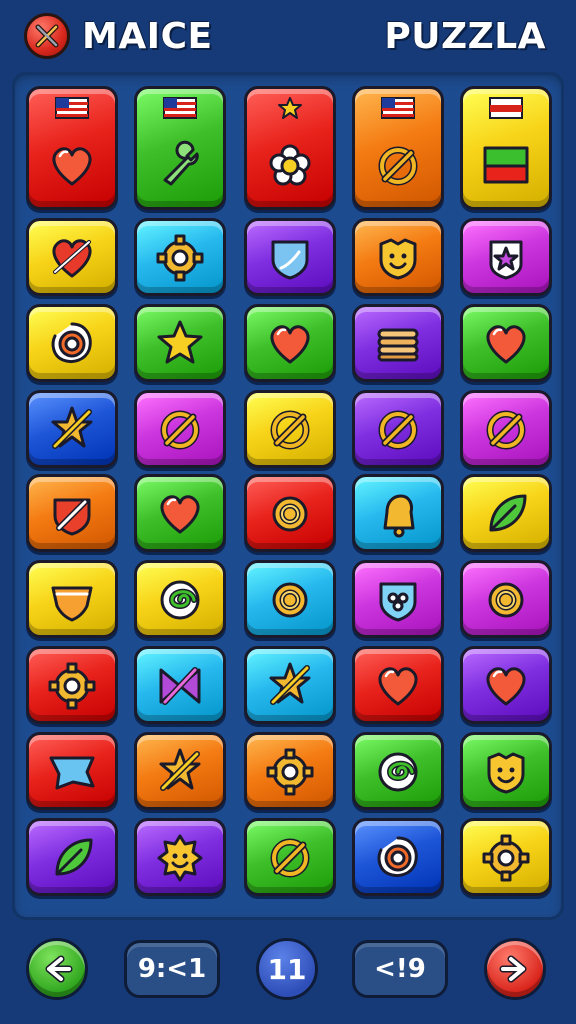 Image resolution: width=576 pixels, height=1024 pixels. I want to click on flower-badge-icon, so click(398, 602).